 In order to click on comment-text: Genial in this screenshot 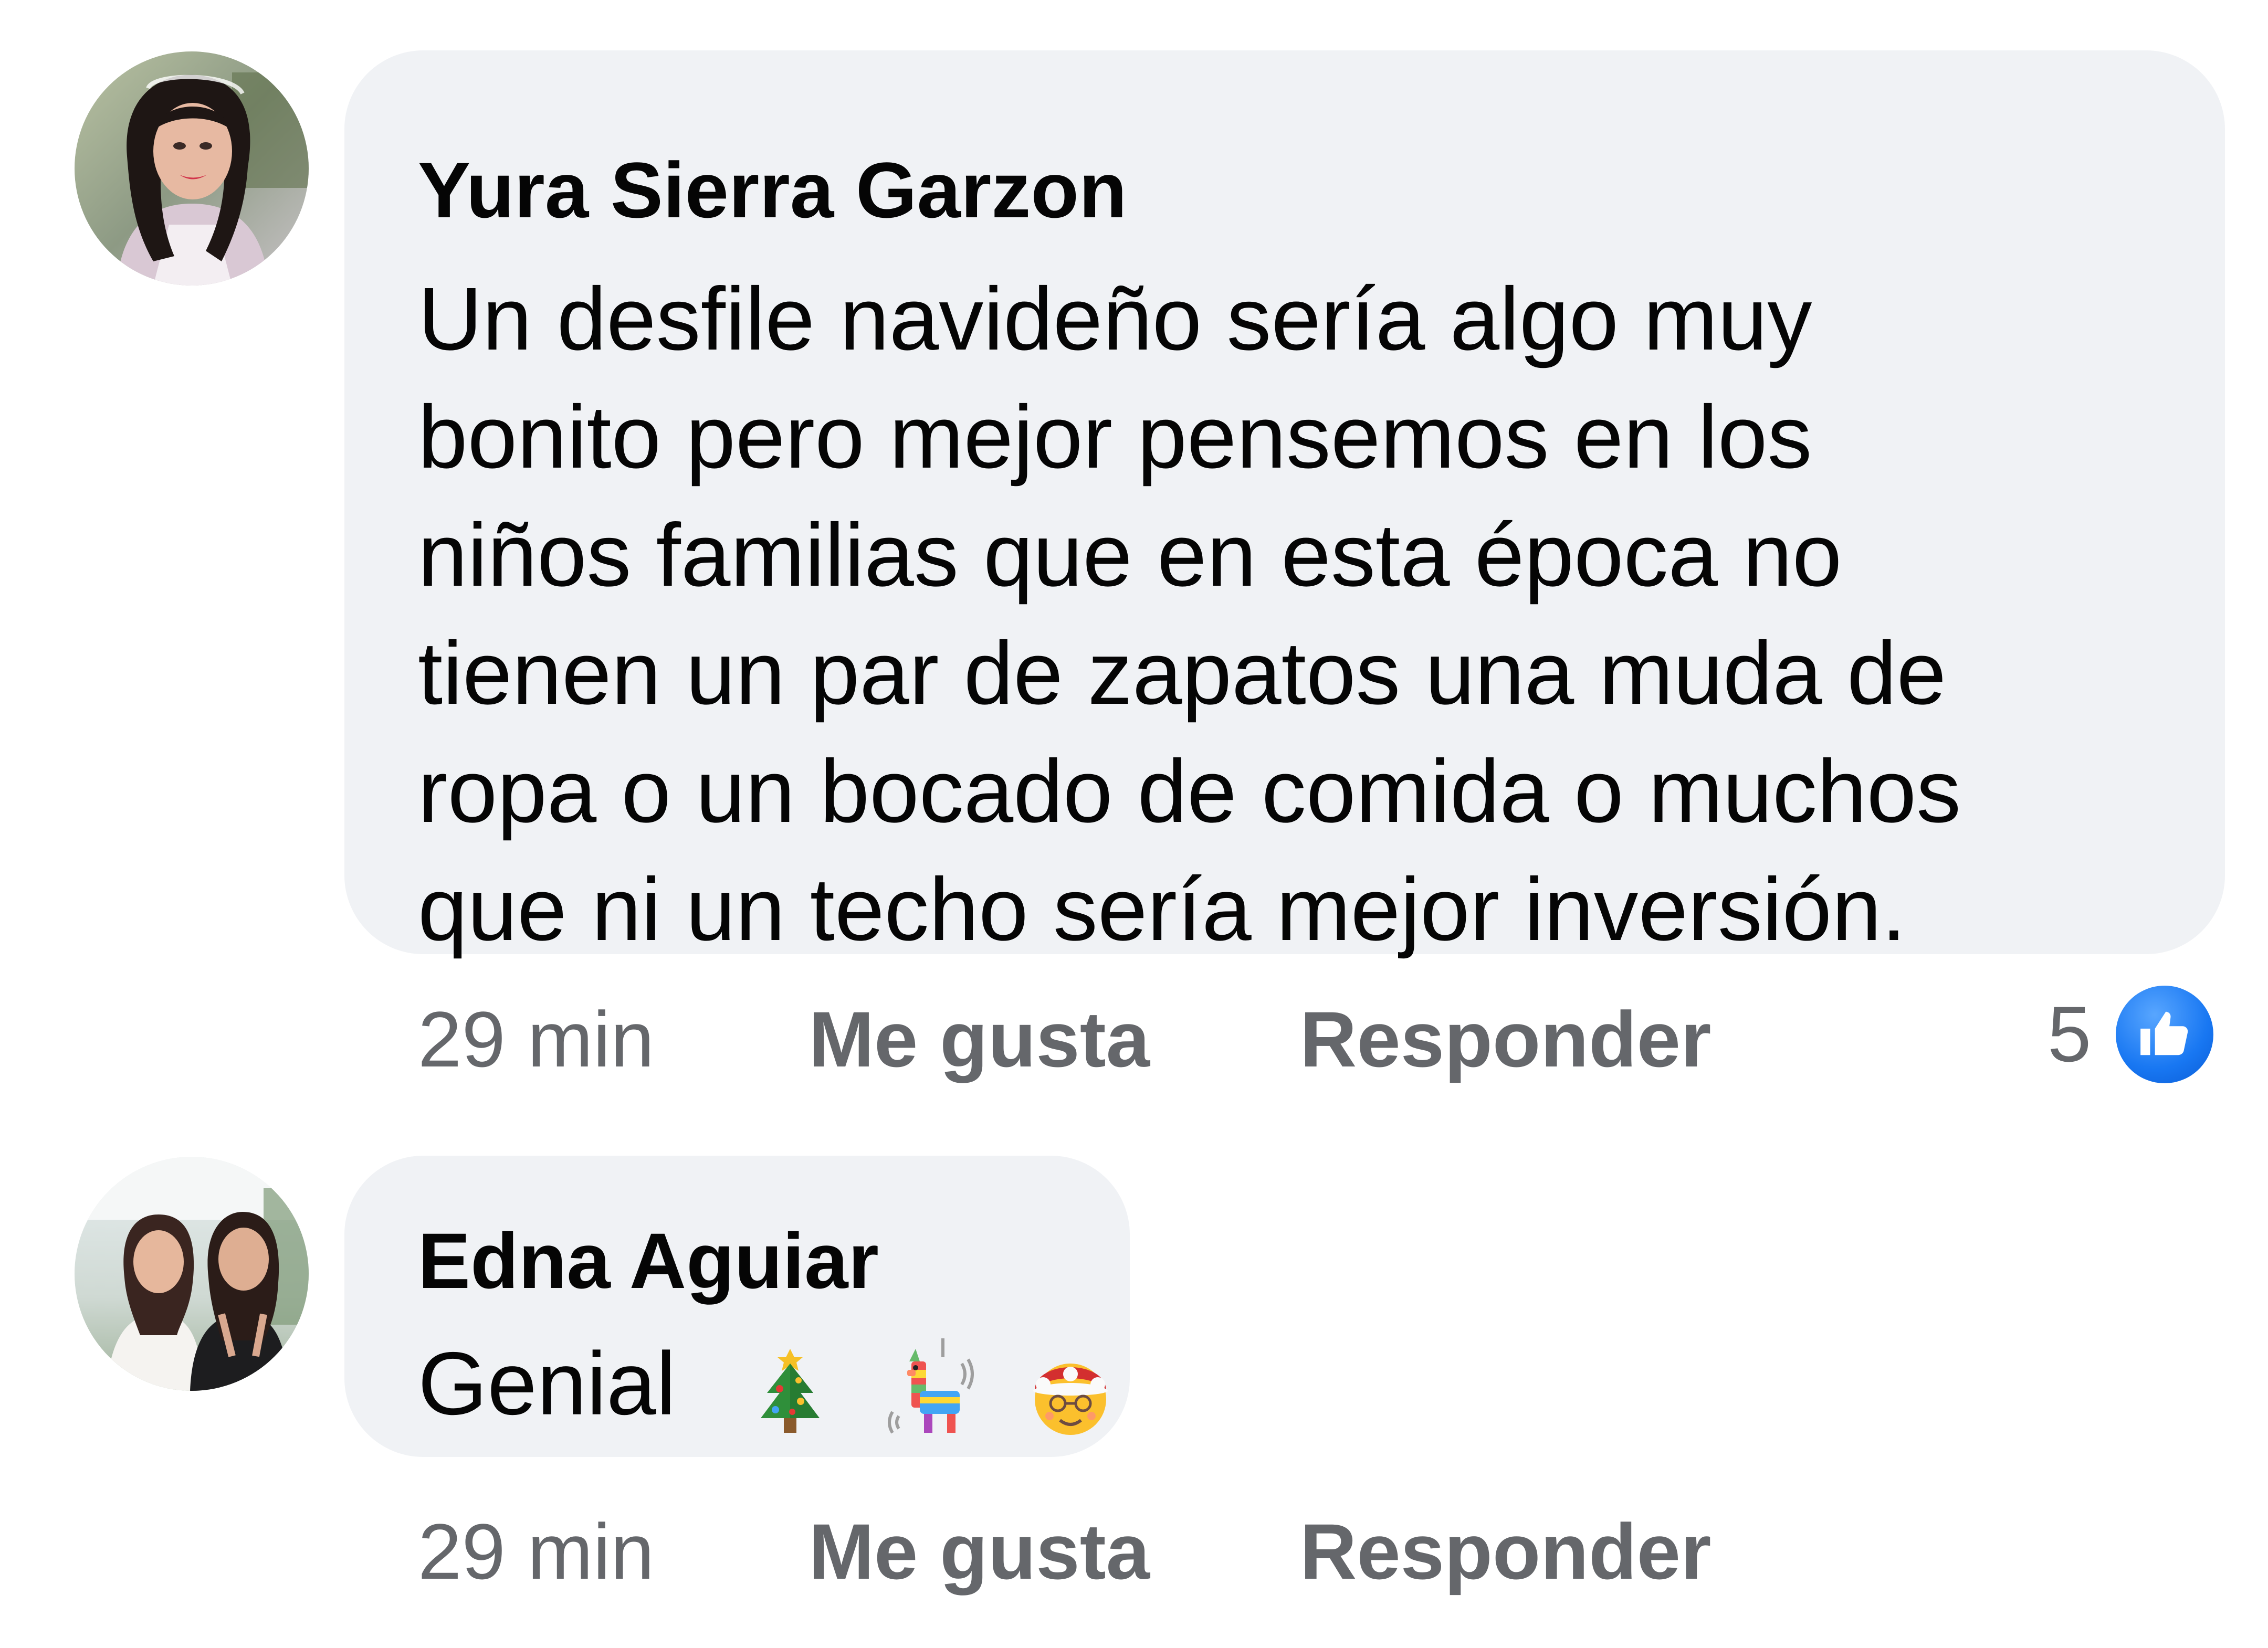, I will do `click(774, 1380)`.